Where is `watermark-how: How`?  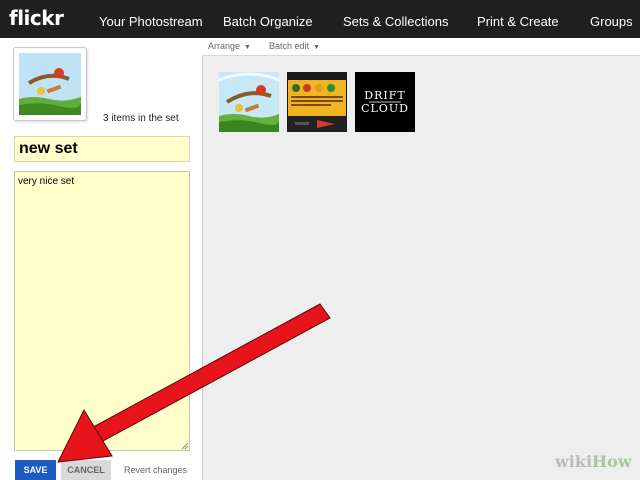 watermark-how: How is located at coordinates (612, 461).